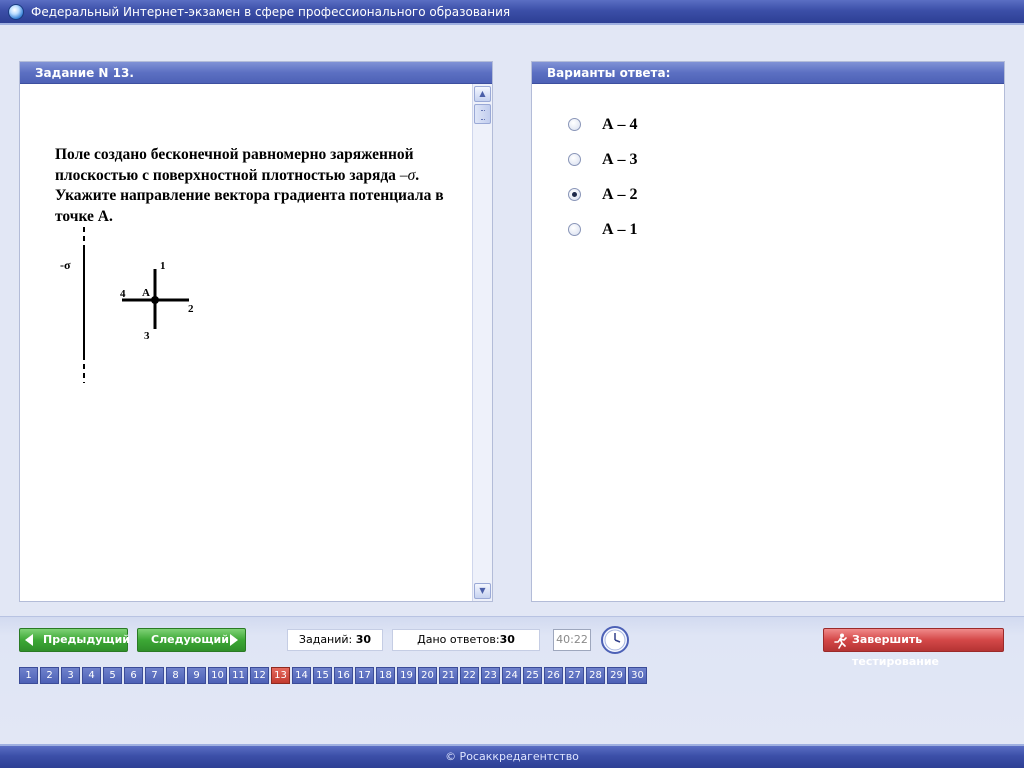 This screenshot has height=768, width=1024. Describe the element at coordinates (490, 675) in the screenshot. I see `page-button-23: 23` at that location.